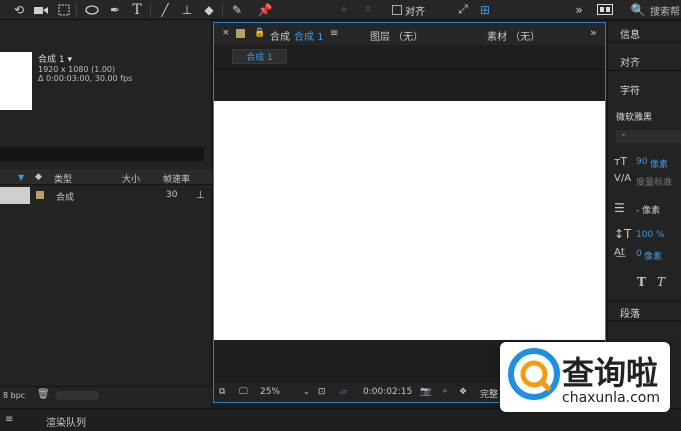  I want to click on font-size-unit: 像素, so click(659, 165).